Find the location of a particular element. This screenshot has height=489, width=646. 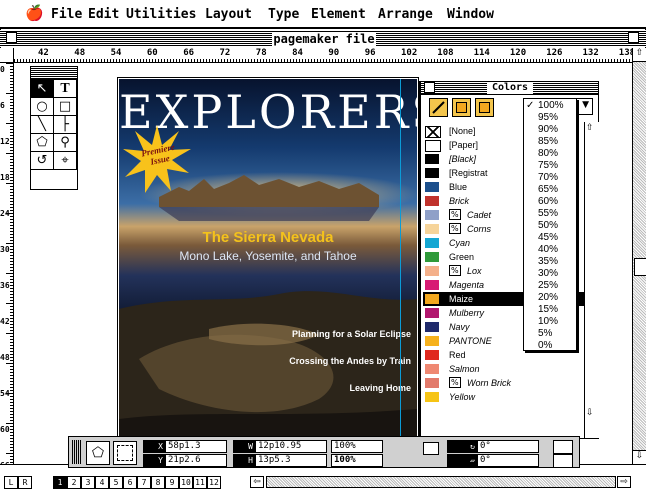

scroll-right-icon: ⇨ is located at coordinates (624, 482).